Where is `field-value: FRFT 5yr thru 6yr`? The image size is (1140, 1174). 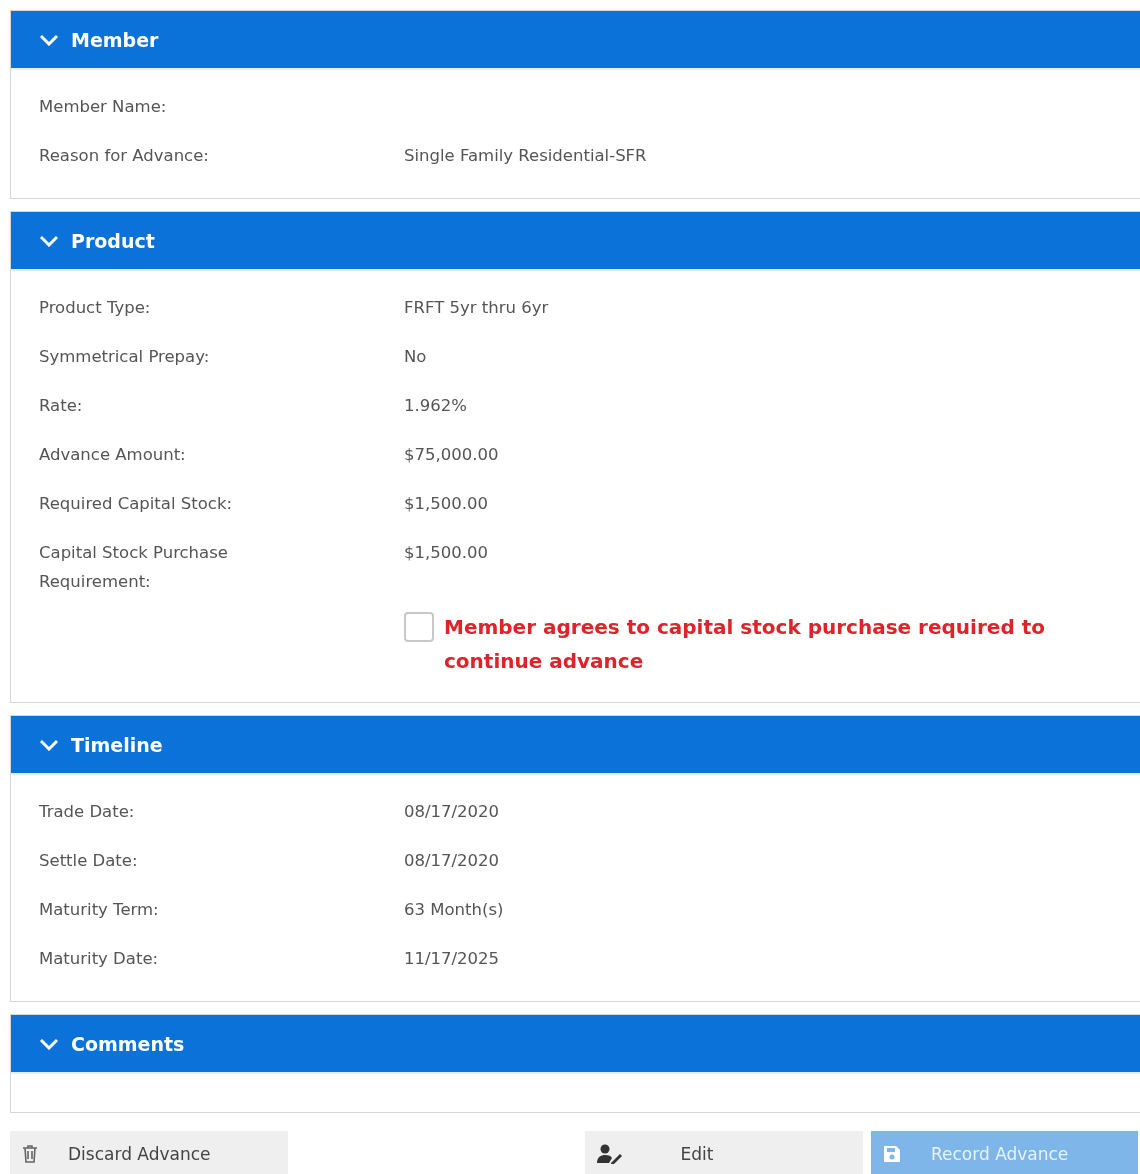 field-value: FRFT 5yr thru 6yr is located at coordinates (476, 308).